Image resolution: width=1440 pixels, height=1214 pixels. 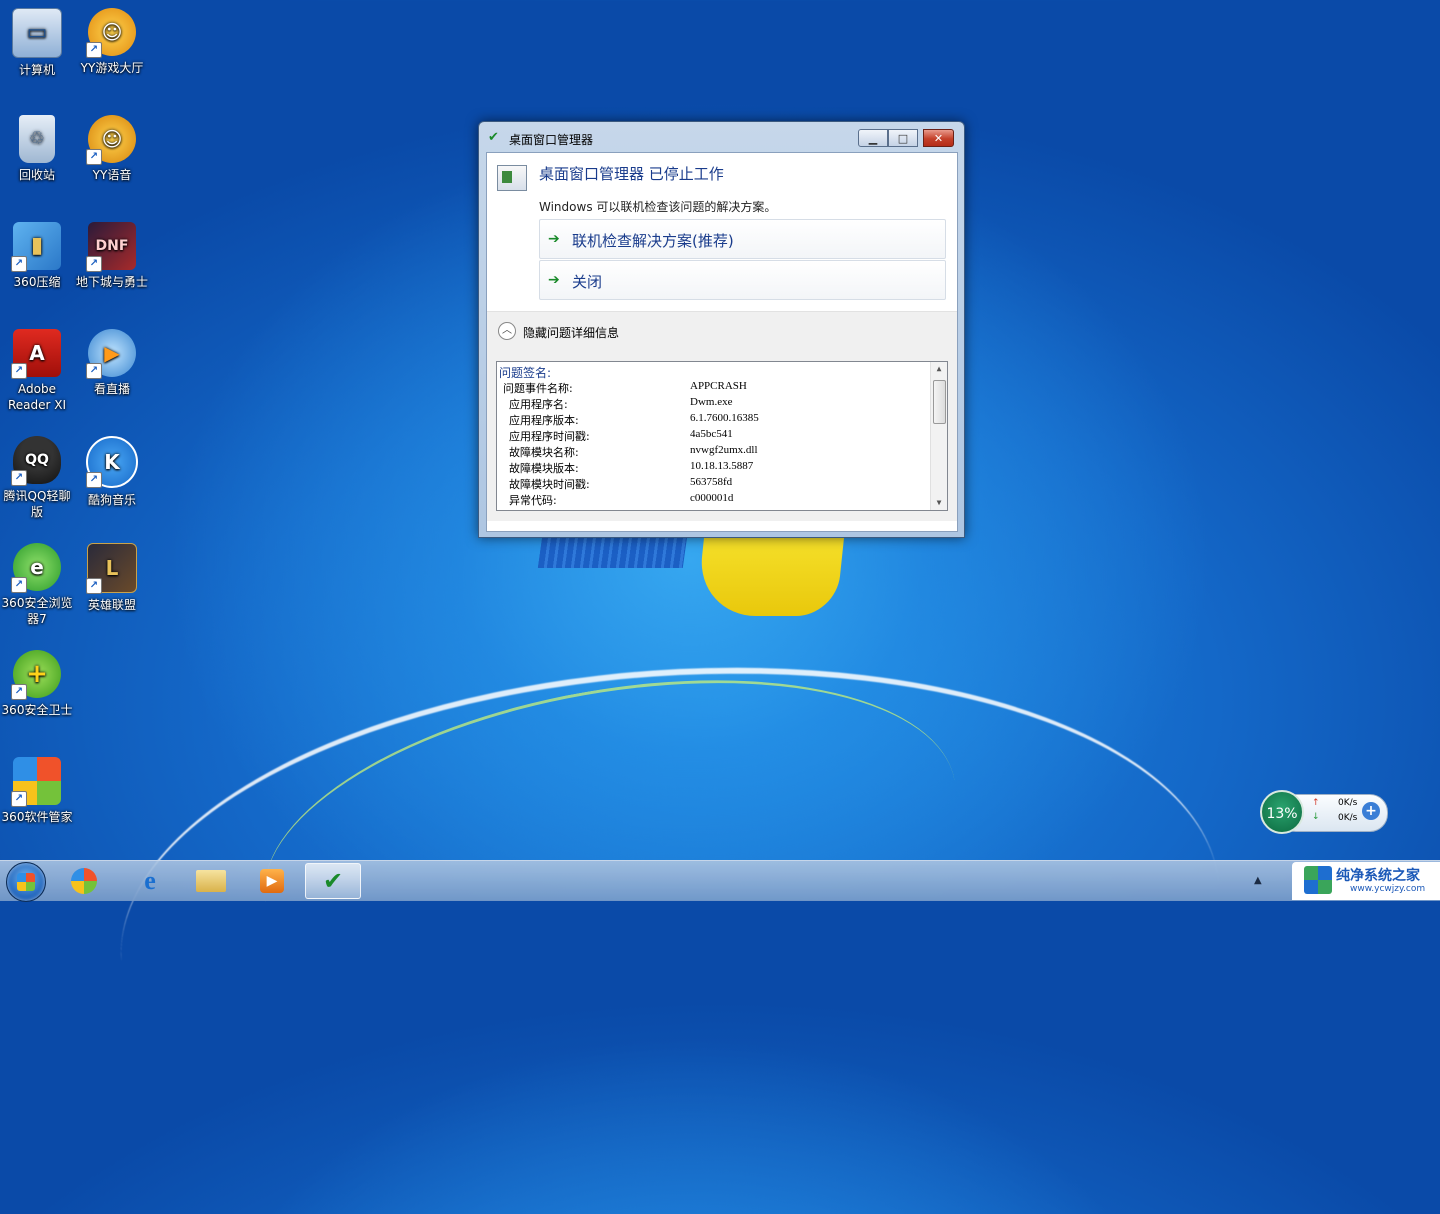 I want to click on desktop-icon-label: 腾讯QQ轻聊版, so click(x=37, y=504).